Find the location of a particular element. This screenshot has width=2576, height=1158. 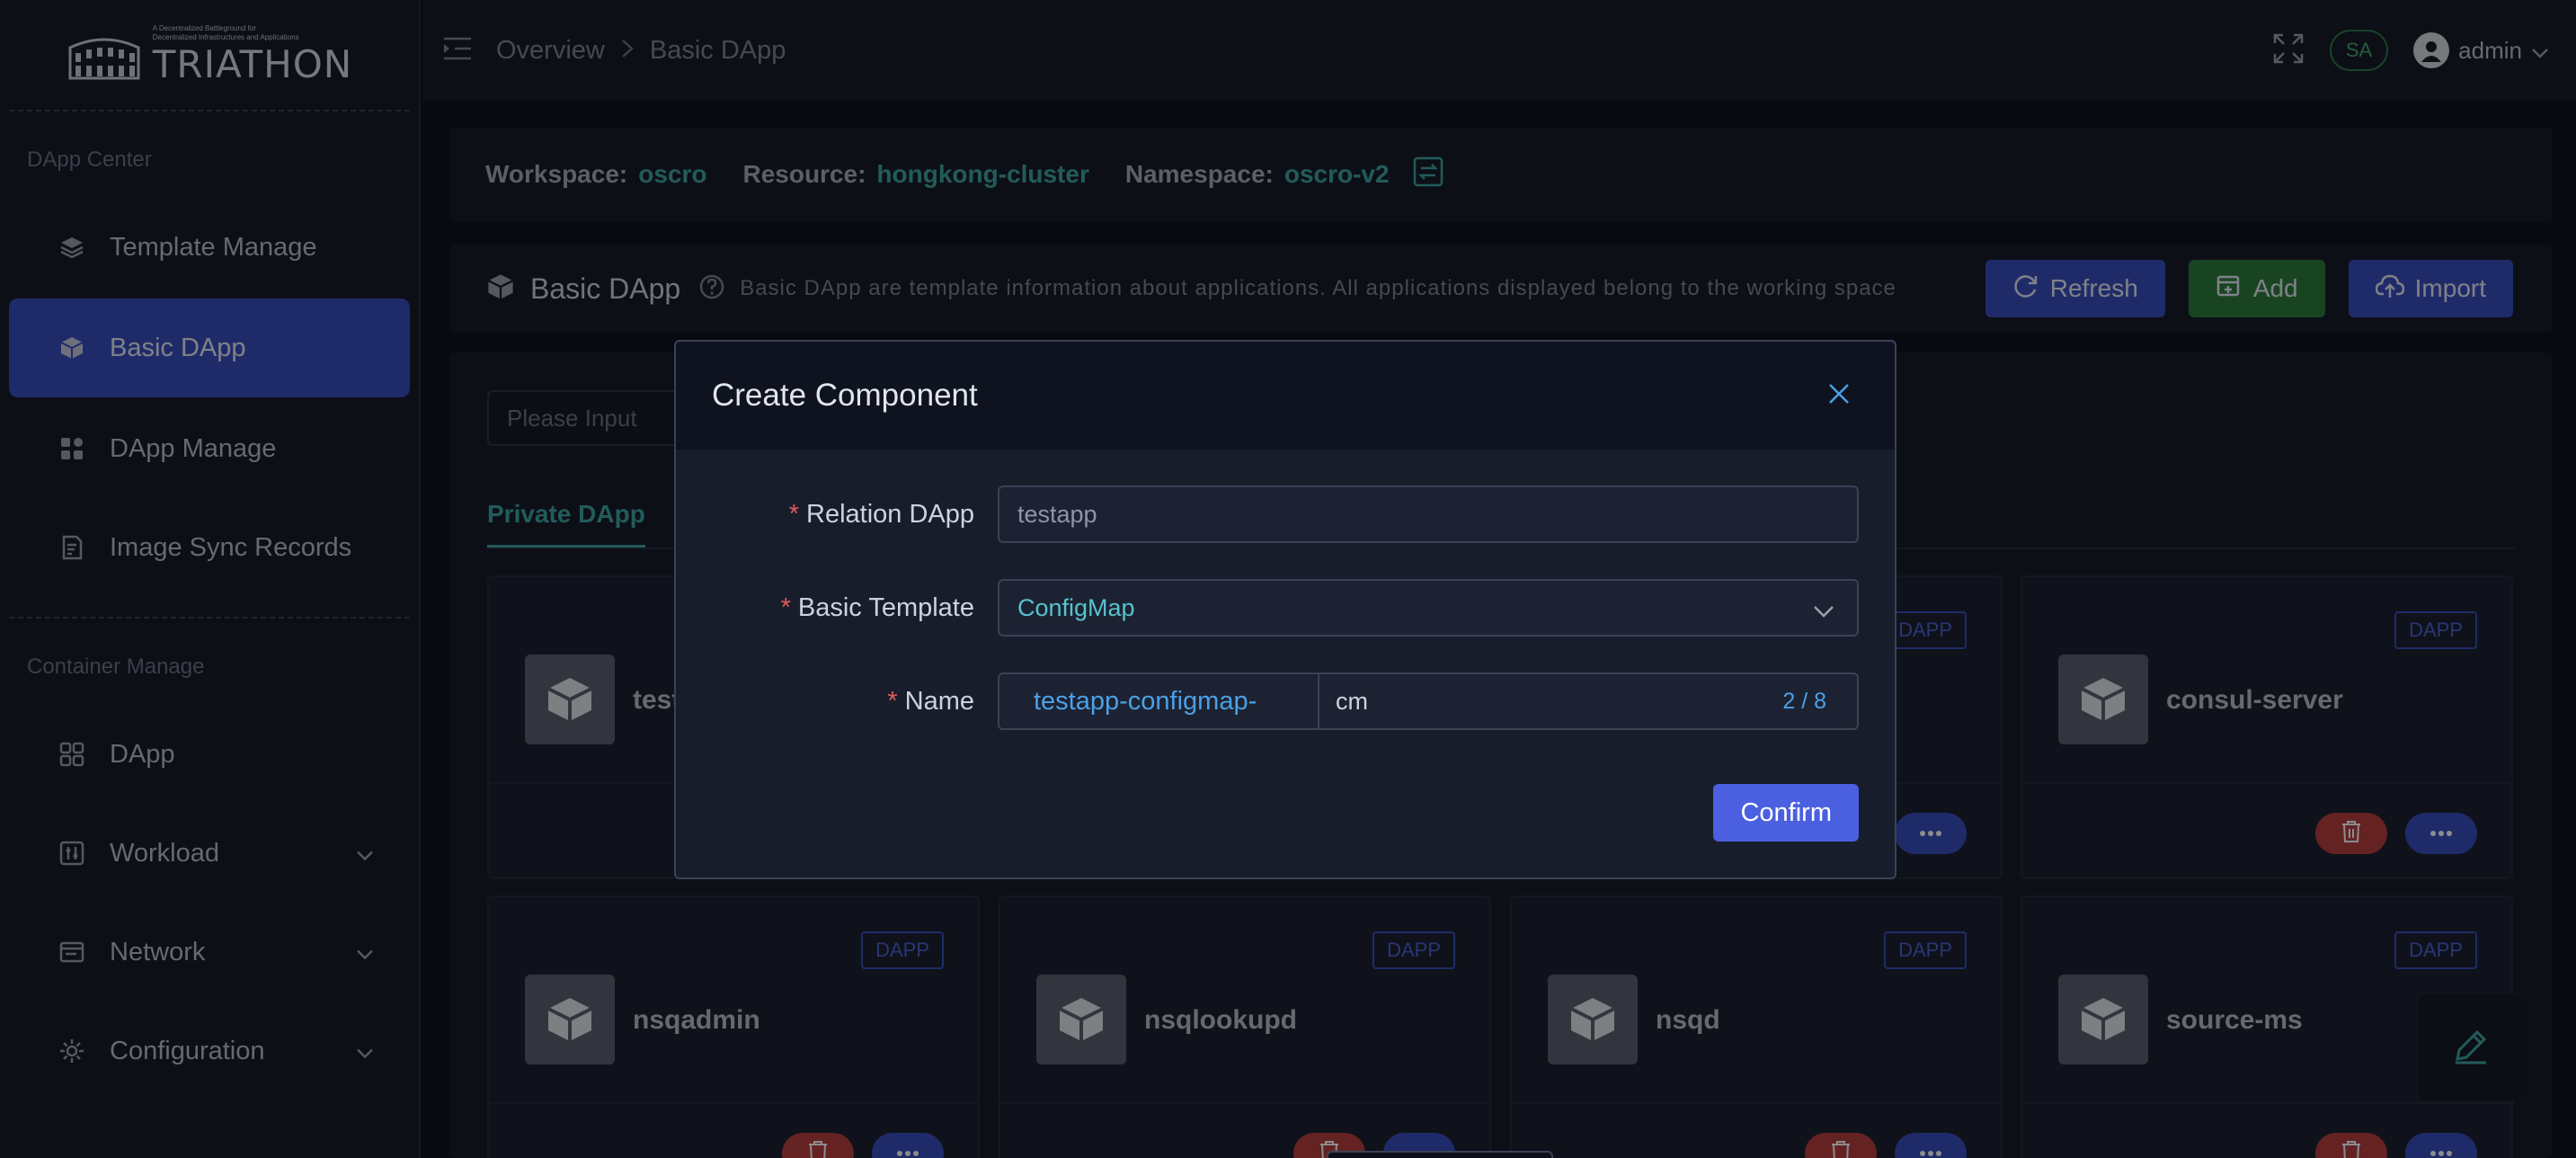

confirm-button: Confirm is located at coordinates (1786, 813).